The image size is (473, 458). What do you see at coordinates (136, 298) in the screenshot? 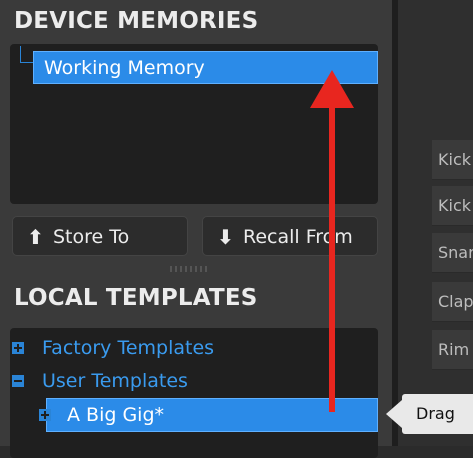
I see `local-templates-title: LOCAL TEMPLATES` at bounding box center [136, 298].